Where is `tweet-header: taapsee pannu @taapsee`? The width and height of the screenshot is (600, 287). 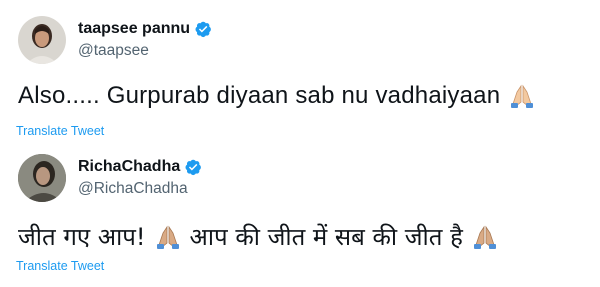
tweet-header: taapsee pannu @taapsee is located at coordinates (115, 40).